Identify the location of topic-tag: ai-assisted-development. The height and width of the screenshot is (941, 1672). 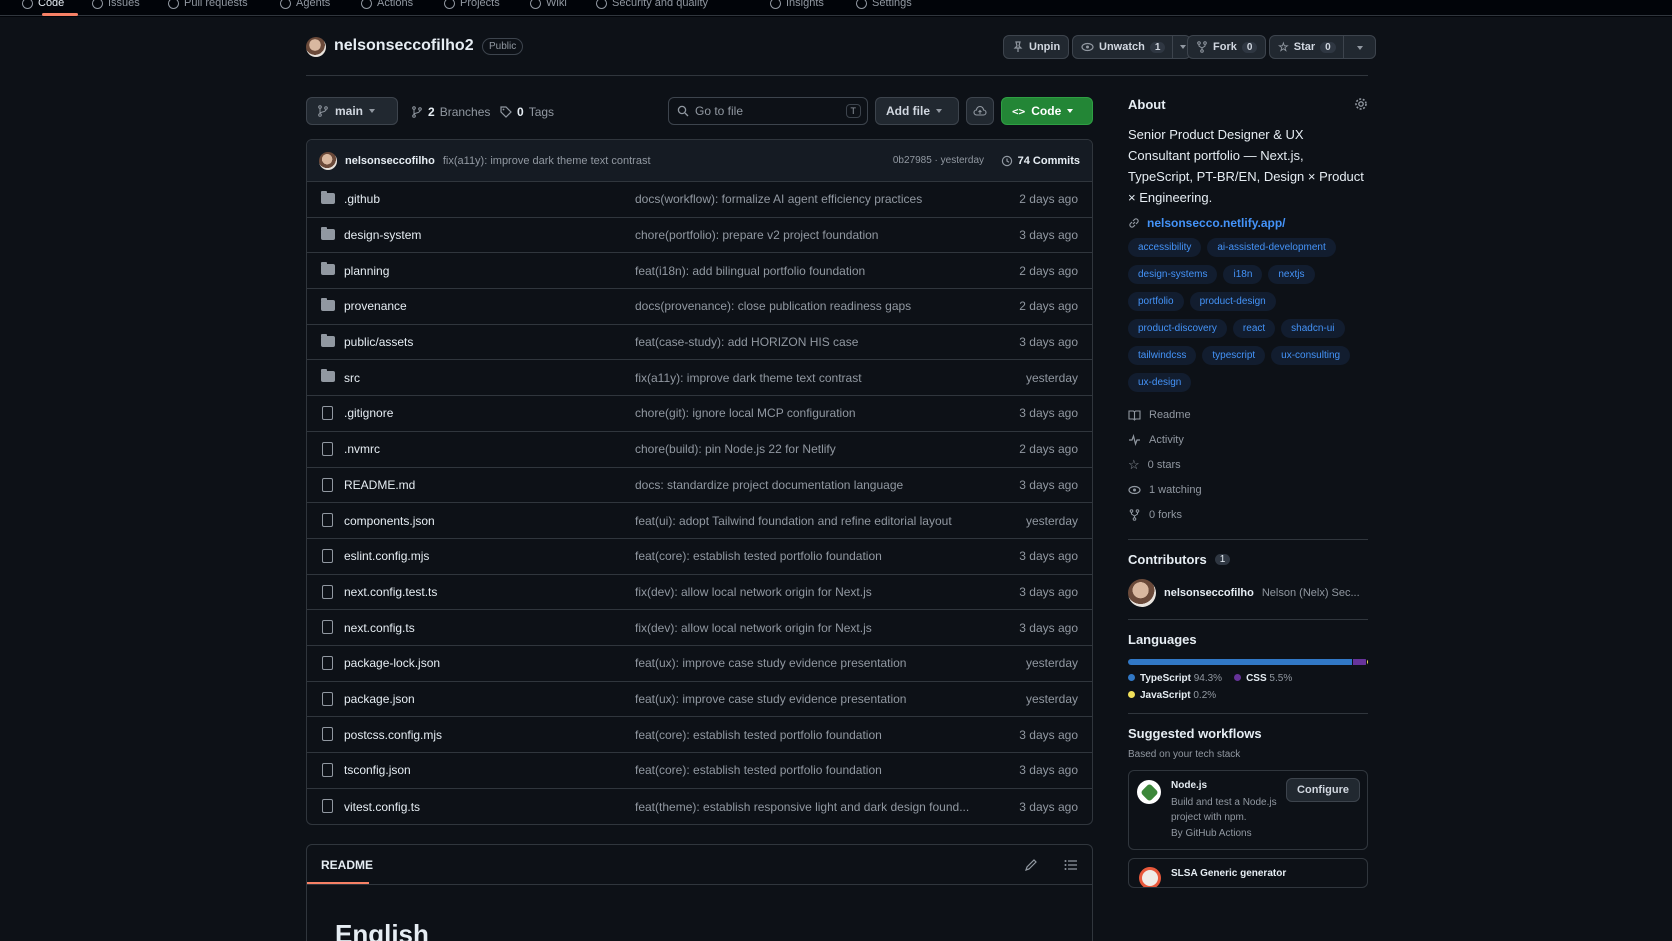
(1271, 247).